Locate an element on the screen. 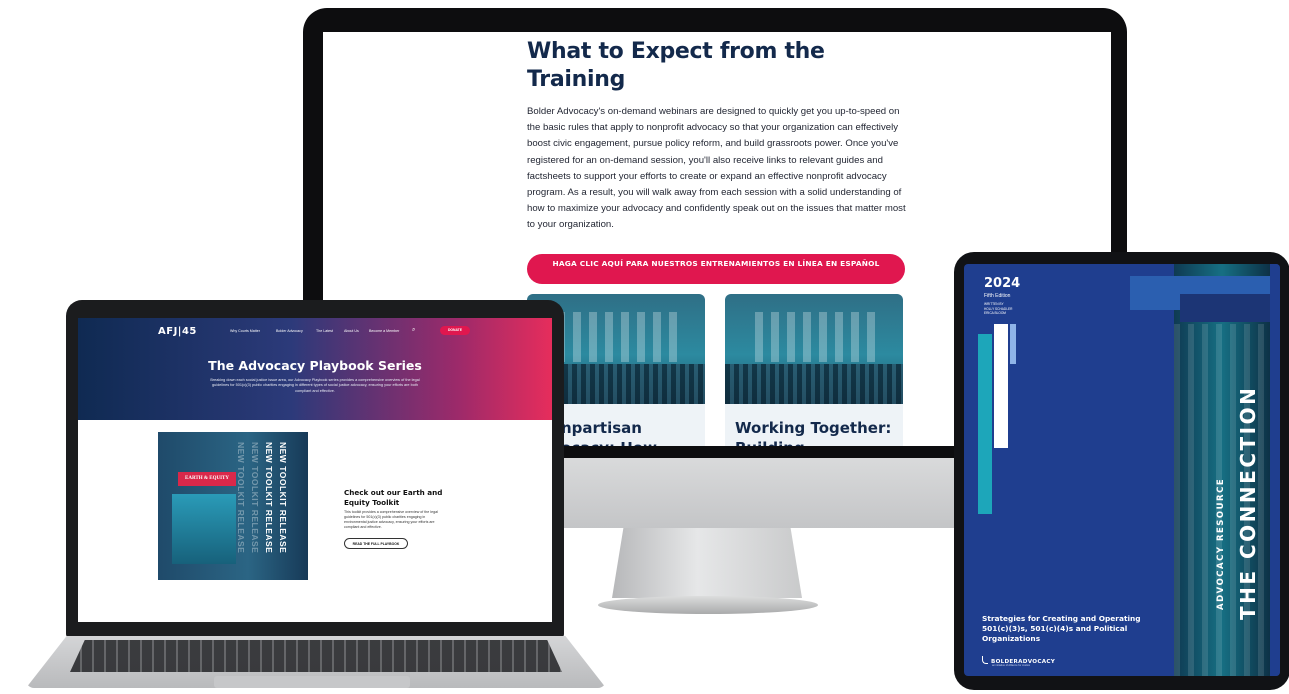 The width and height of the screenshot is (1289, 694). cover-art is located at coordinates (204, 529).